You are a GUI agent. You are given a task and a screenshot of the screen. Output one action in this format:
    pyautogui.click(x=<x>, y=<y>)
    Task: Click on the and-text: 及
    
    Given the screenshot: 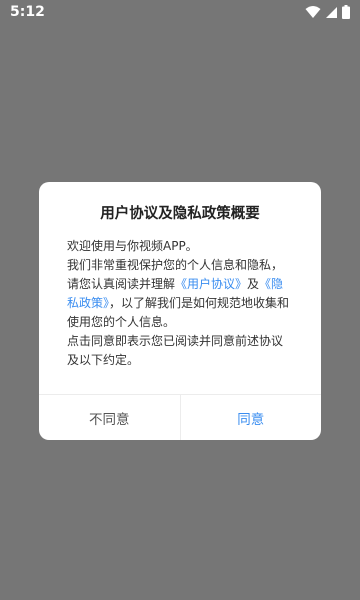 What is the action you would take?
    pyautogui.click(x=253, y=284)
    